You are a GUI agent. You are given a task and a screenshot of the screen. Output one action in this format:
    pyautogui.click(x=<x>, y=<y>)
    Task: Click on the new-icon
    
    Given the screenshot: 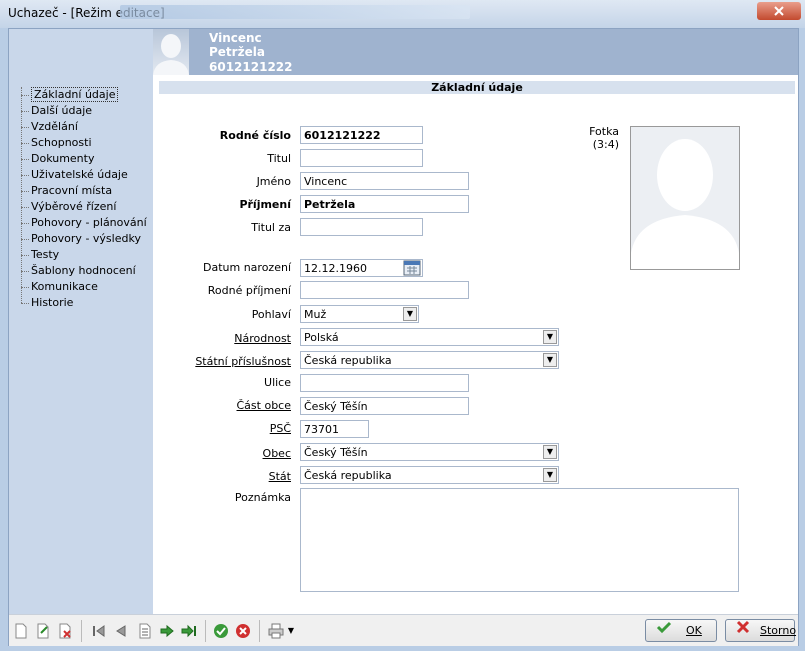 What is the action you would take?
    pyautogui.click(x=21, y=631)
    